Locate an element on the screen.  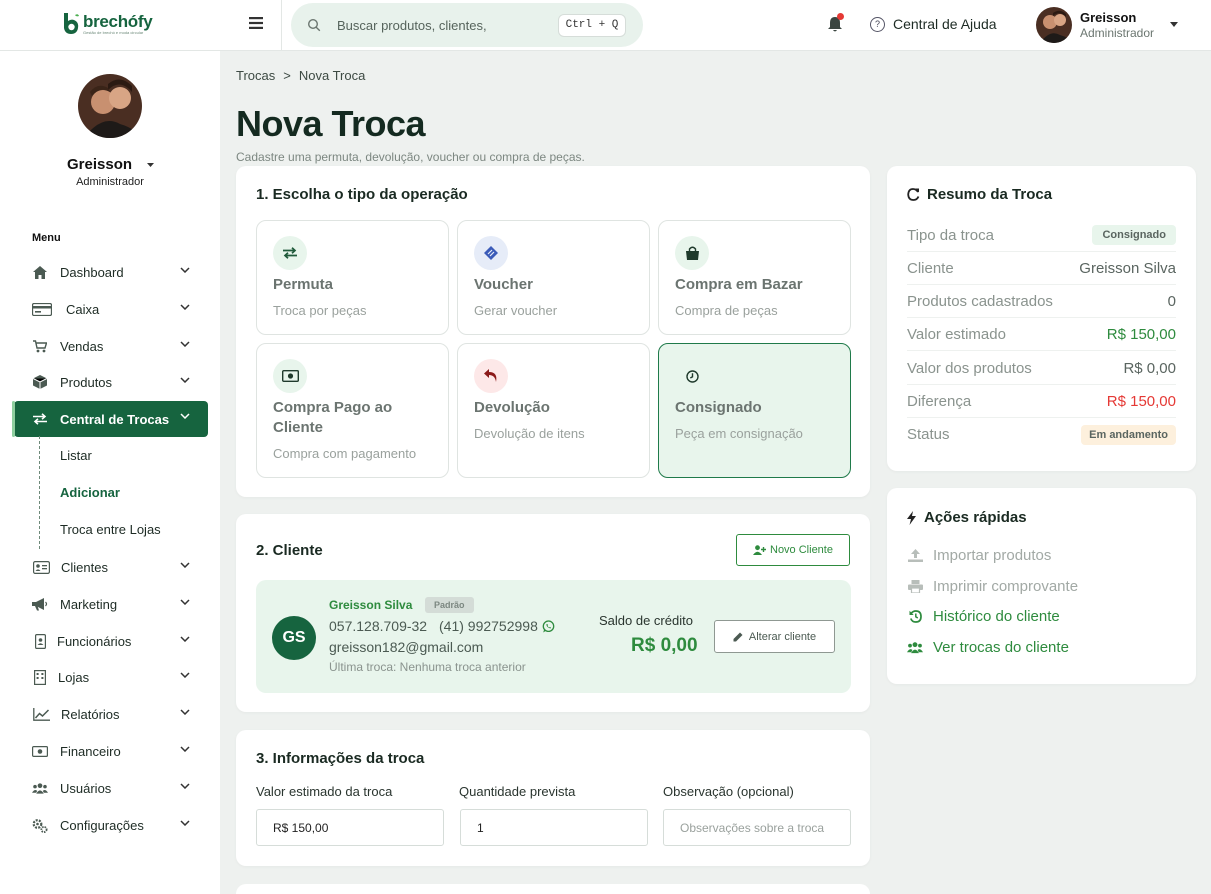
search-bar: Ctrl + Q is located at coordinates (467, 25).